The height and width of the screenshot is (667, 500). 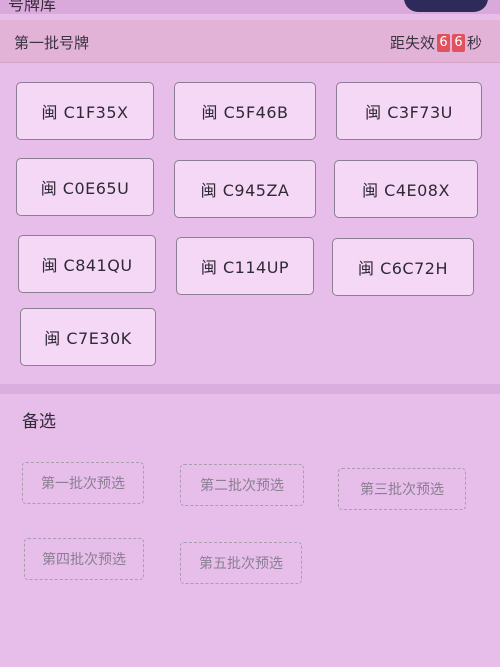 What do you see at coordinates (403, 267) in the screenshot?
I see `plate-option: 闽 C6C72H` at bounding box center [403, 267].